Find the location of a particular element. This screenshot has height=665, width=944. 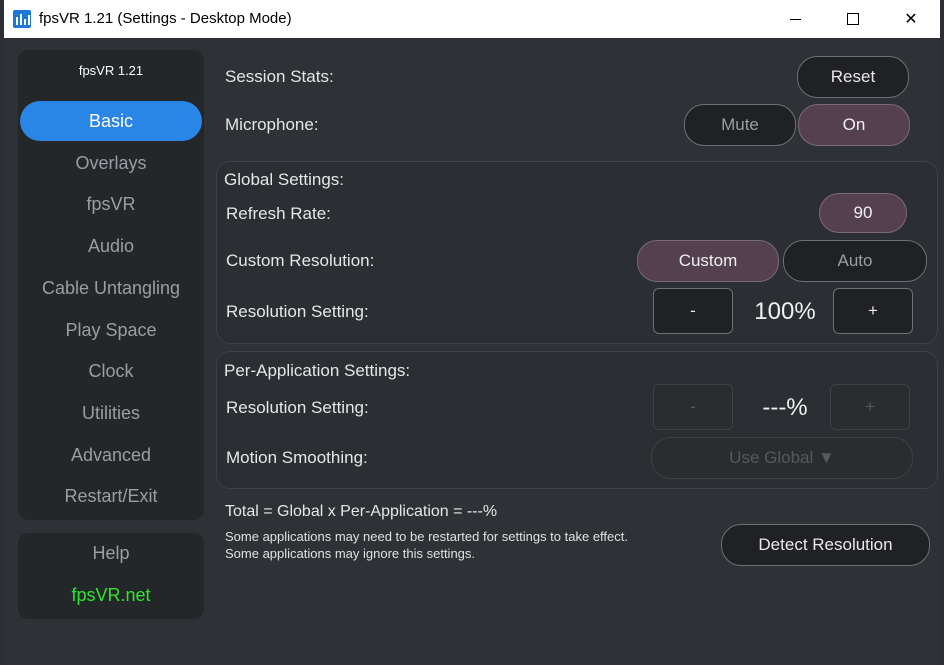

website-link: fpsVR.net is located at coordinates (111, 595).